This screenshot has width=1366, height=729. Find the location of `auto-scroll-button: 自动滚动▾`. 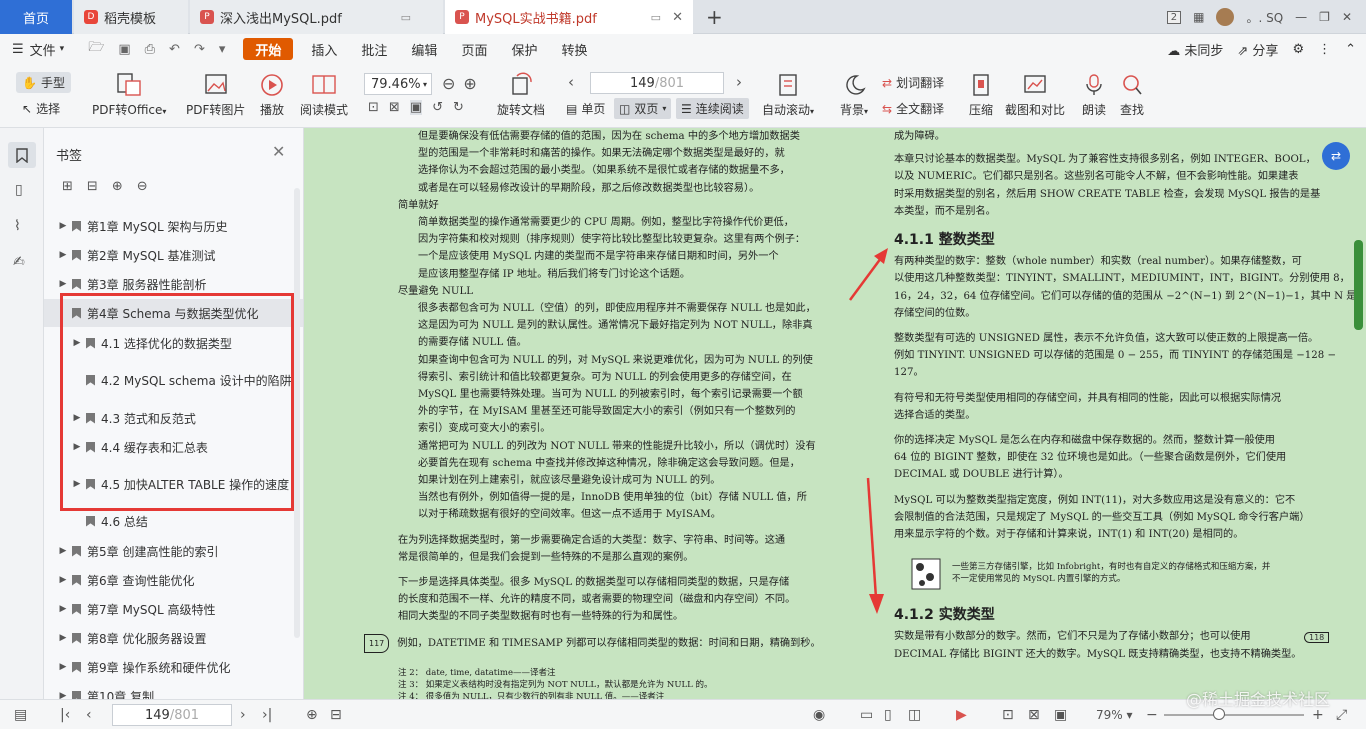

auto-scroll-button: 自动滚动▾ is located at coordinates (788, 95).